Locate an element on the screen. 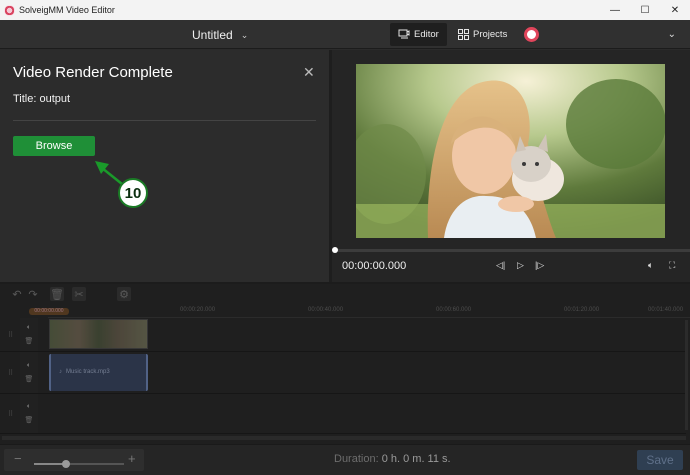 The height and width of the screenshot is (475, 690). duration-label: Duration: is located at coordinates (356, 459).